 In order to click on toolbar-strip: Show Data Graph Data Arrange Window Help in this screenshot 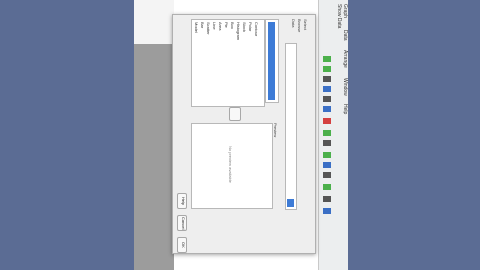, I will do `click(333, 135)`.